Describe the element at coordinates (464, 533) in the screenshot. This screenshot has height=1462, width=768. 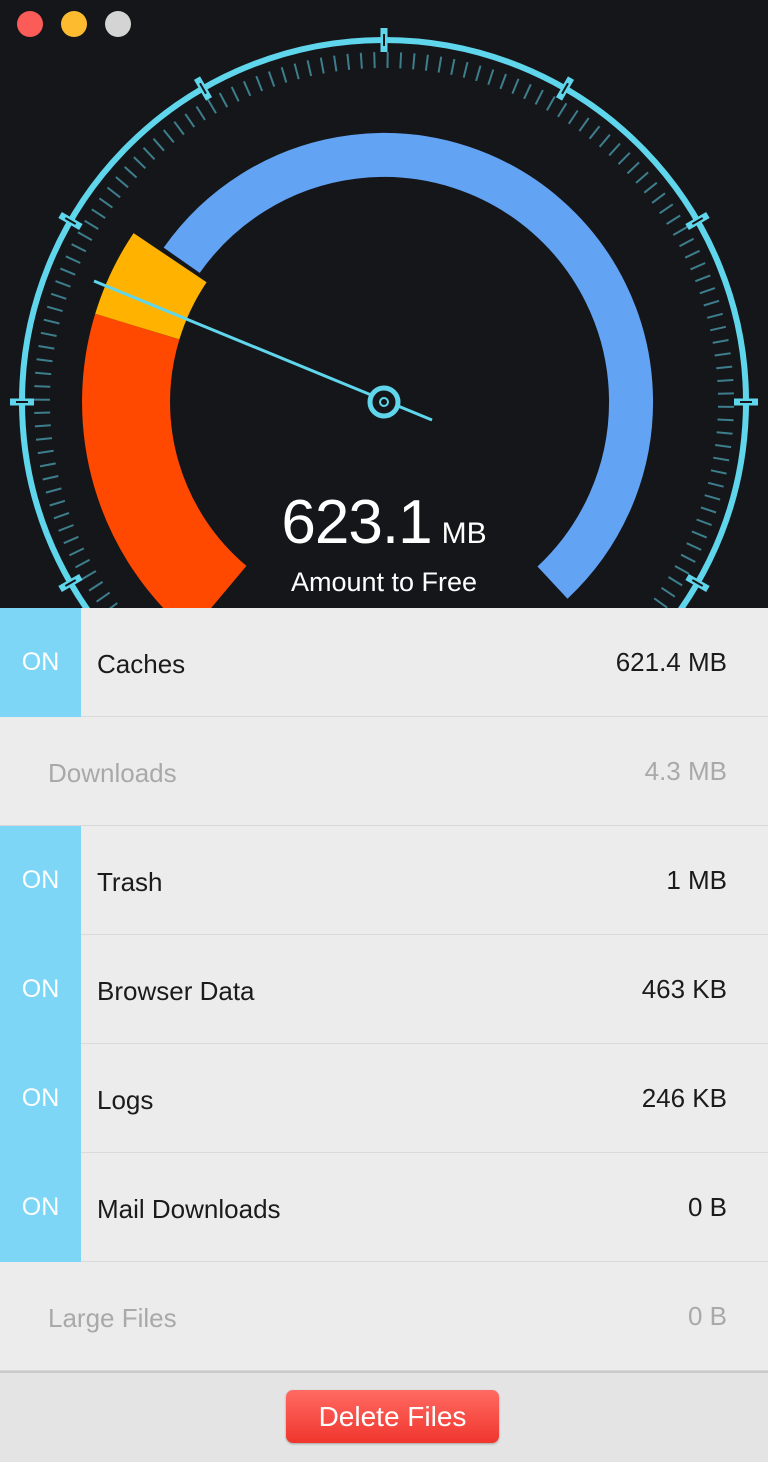
I see `amount-unit: MB` at that location.